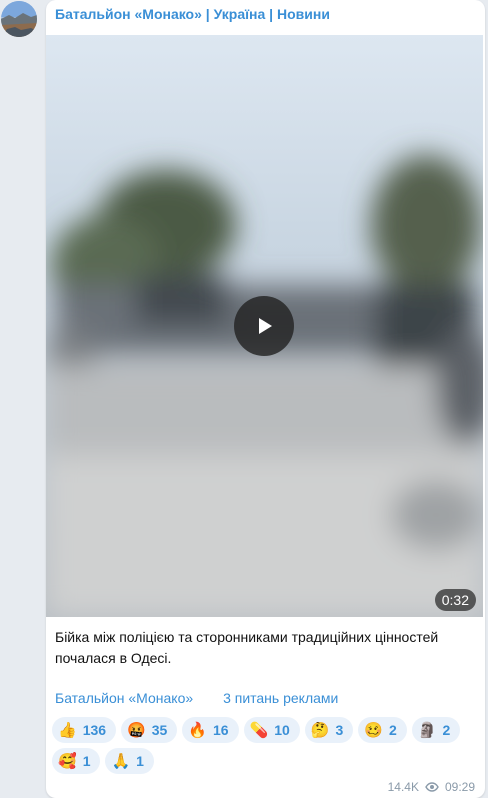  I want to click on reaction-fire: 🔥 16, so click(210, 730).